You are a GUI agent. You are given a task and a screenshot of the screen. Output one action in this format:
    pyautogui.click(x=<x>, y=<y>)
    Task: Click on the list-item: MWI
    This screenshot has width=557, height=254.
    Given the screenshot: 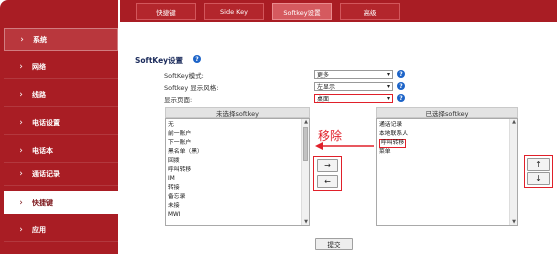 What is the action you would take?
    pyautogui.click(x=174, y=215)
    